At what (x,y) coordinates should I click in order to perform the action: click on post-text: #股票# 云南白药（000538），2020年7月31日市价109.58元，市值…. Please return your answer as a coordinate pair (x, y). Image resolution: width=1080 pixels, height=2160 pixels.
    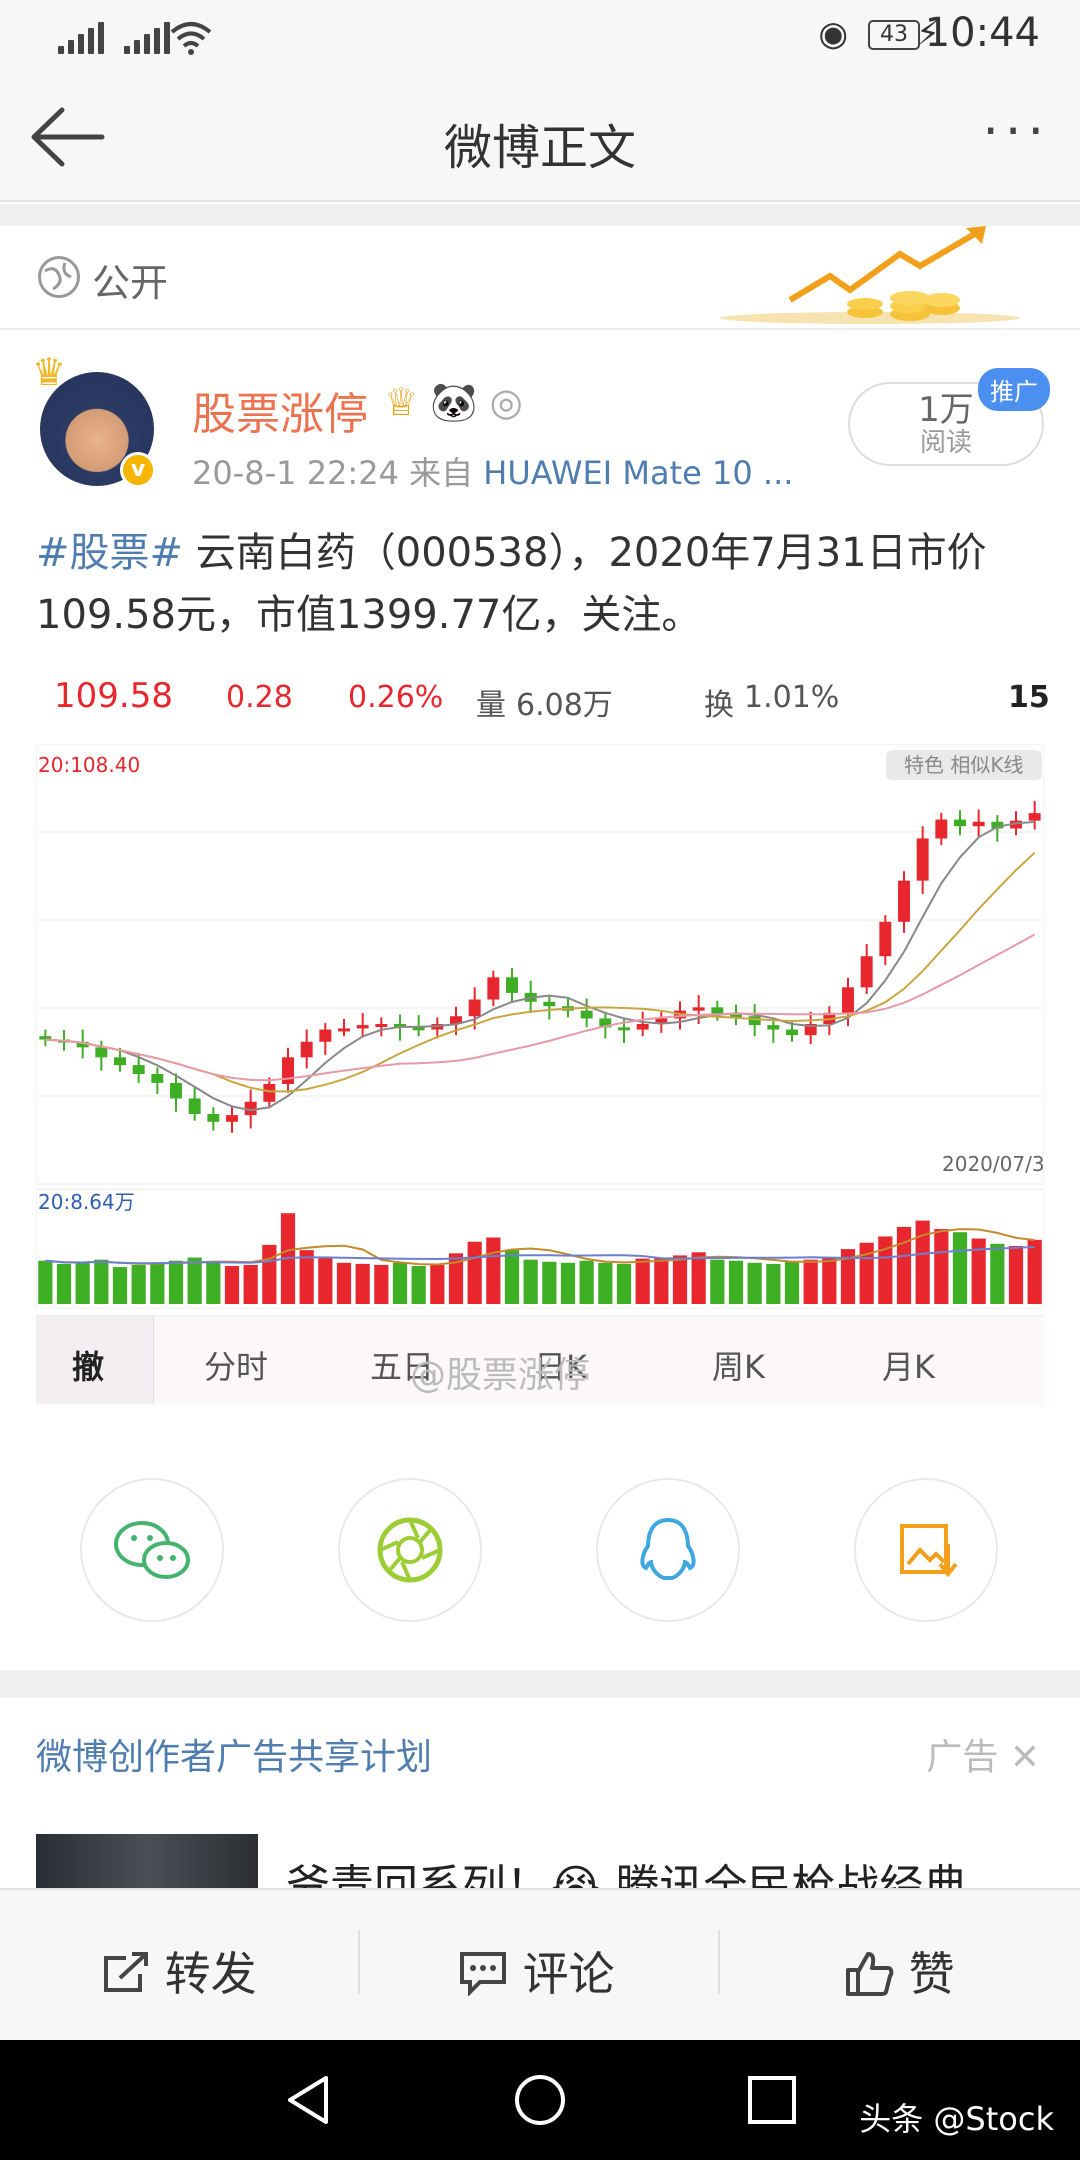
    Looking at the image, I should click on (541, 584).